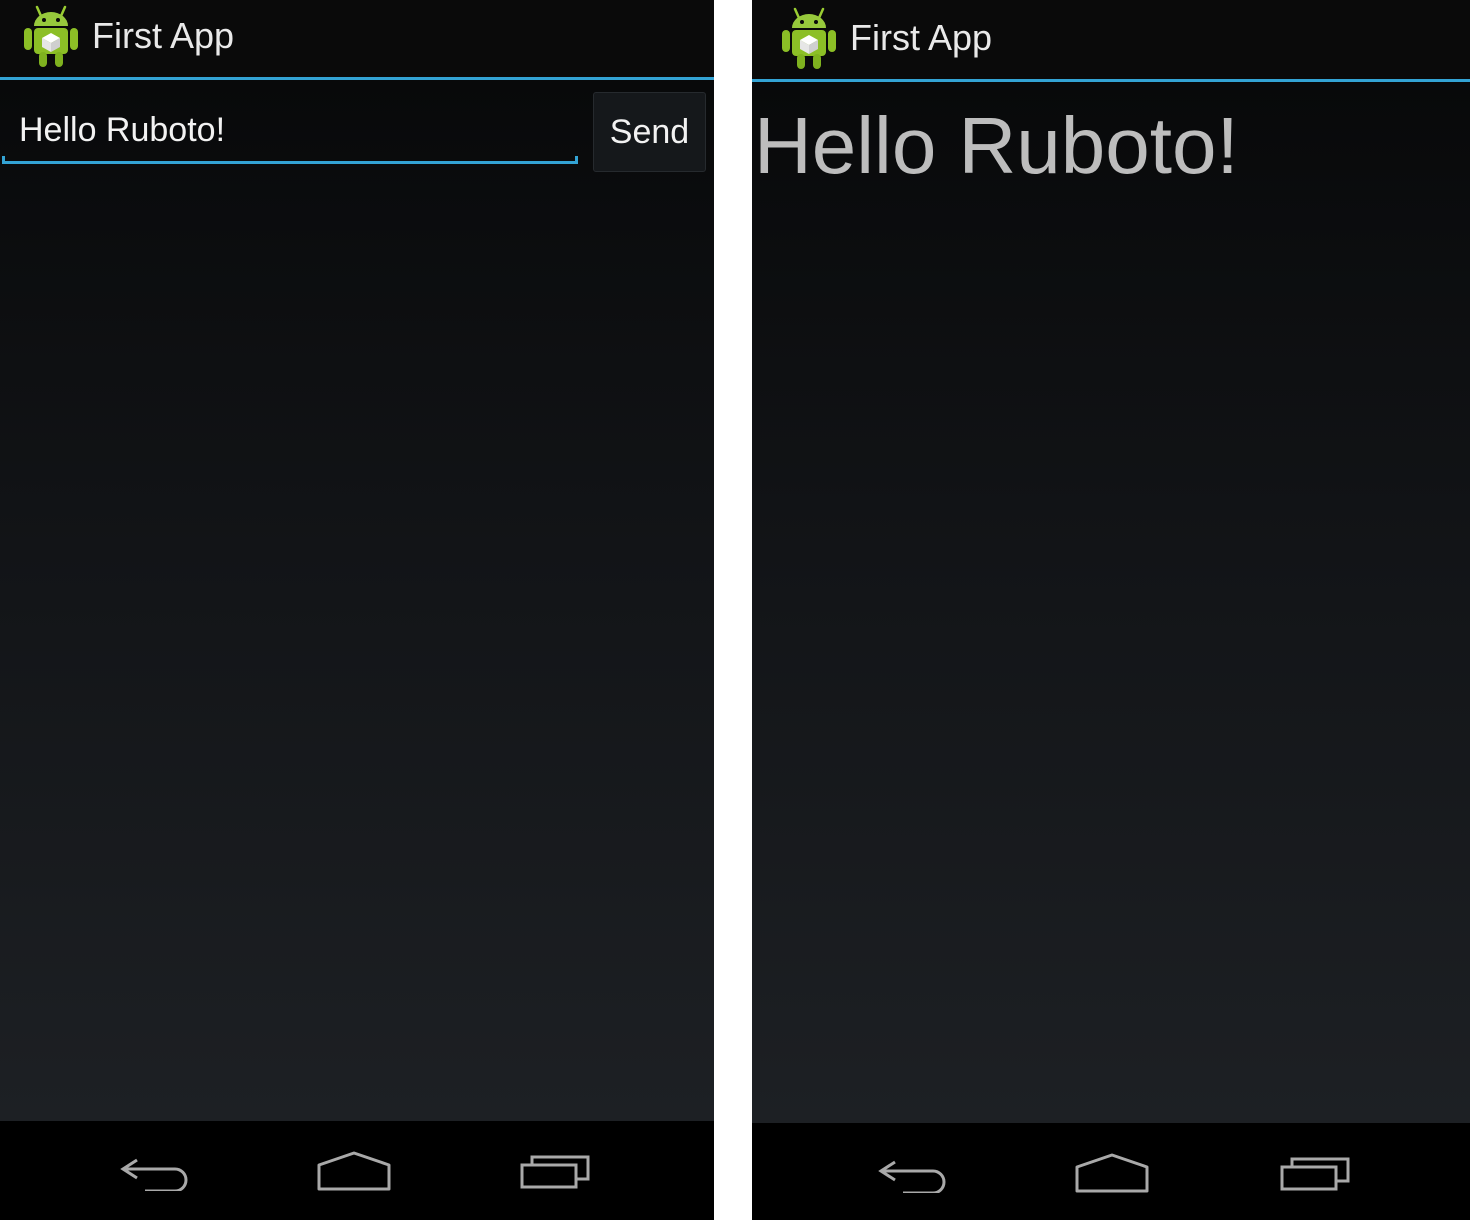 The width and height of the screenshot is (1470, 1220). What do you see at coordinates (290, 126) in the screenshot?
I see `message-input` at bounding box center [290, 126].